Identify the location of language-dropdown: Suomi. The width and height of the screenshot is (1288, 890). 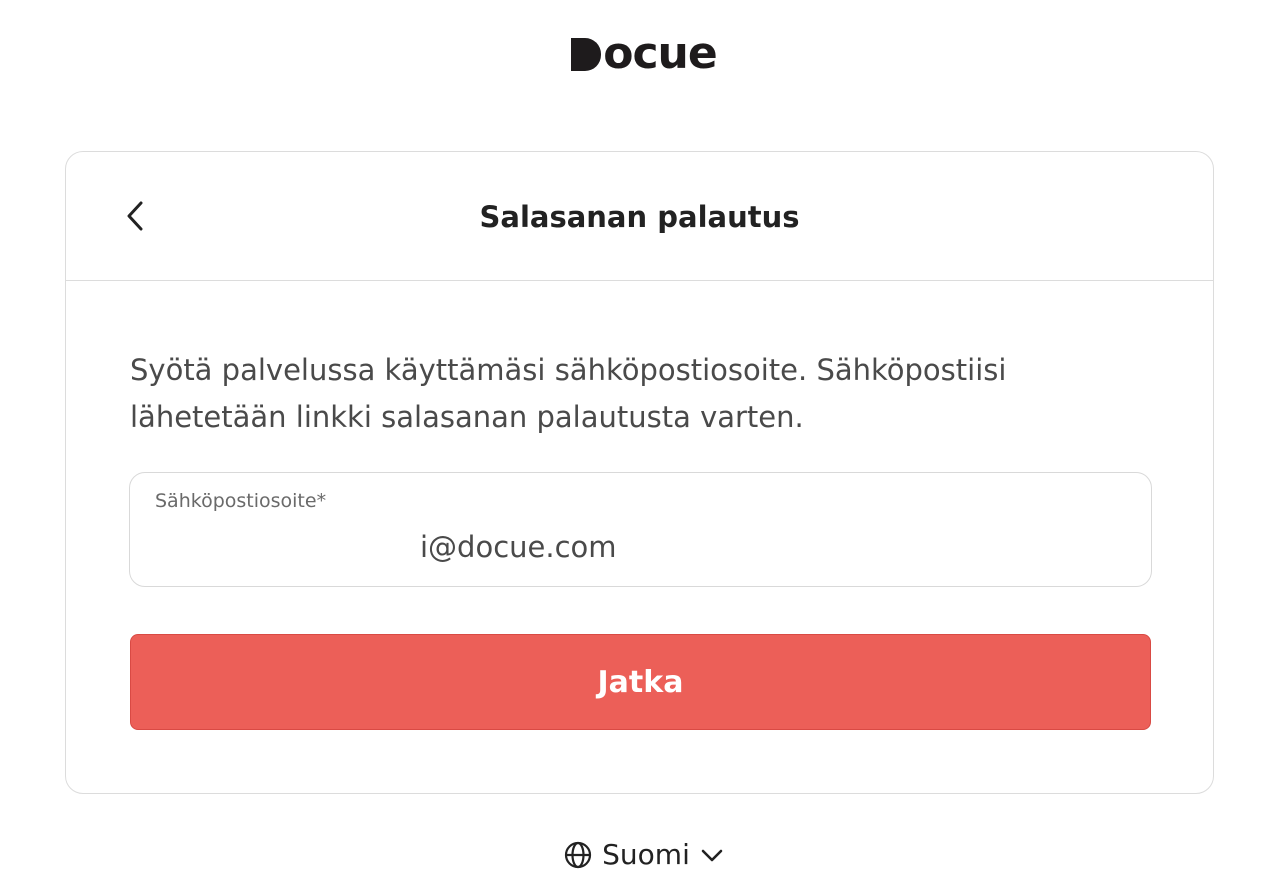
(644, 854).